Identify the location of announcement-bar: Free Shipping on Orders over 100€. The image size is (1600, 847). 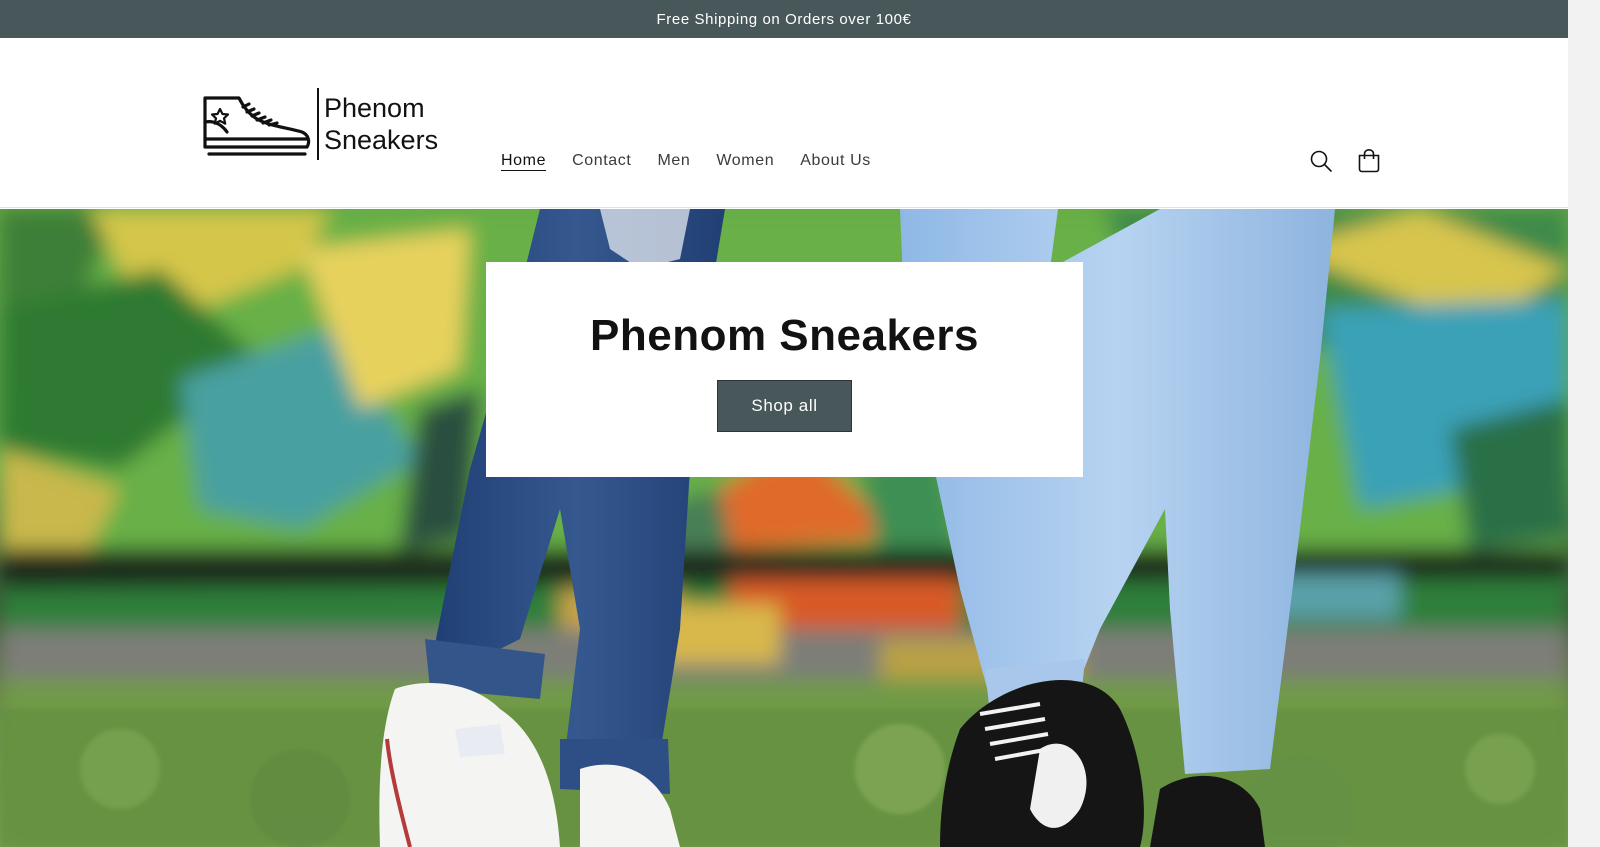
(784, 19).